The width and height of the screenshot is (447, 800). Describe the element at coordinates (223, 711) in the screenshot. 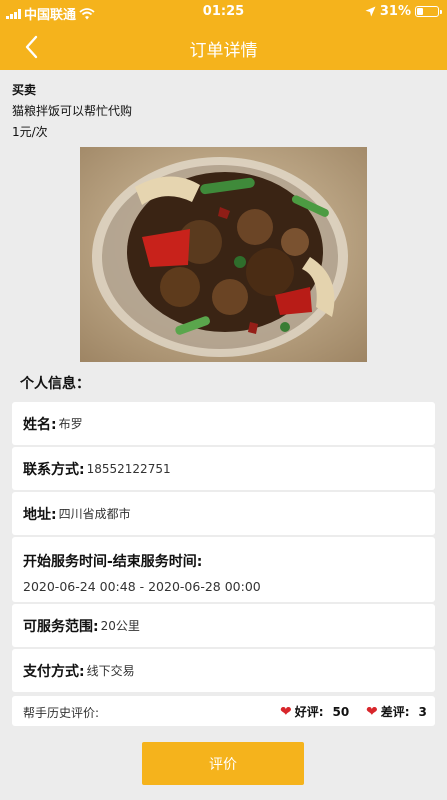

I see `review-summary: 帮手历史评价: ❤ 好评: 50 ❤ 差评: 3` at that location.